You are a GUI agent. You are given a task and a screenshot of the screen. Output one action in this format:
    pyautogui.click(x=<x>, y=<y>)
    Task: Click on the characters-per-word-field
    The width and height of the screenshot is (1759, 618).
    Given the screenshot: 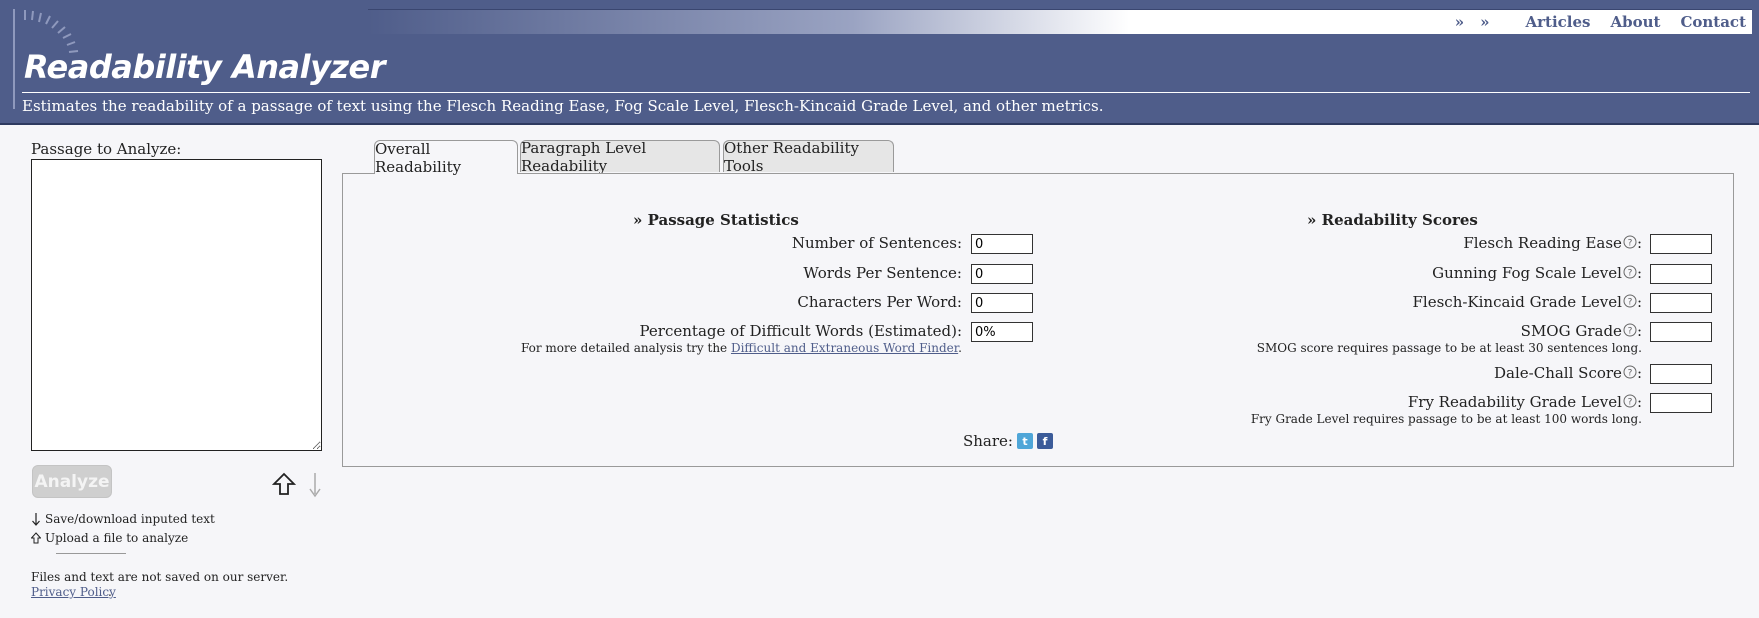 What is the action you would take?
    pyautogui.click(x=1002, y=303)
    